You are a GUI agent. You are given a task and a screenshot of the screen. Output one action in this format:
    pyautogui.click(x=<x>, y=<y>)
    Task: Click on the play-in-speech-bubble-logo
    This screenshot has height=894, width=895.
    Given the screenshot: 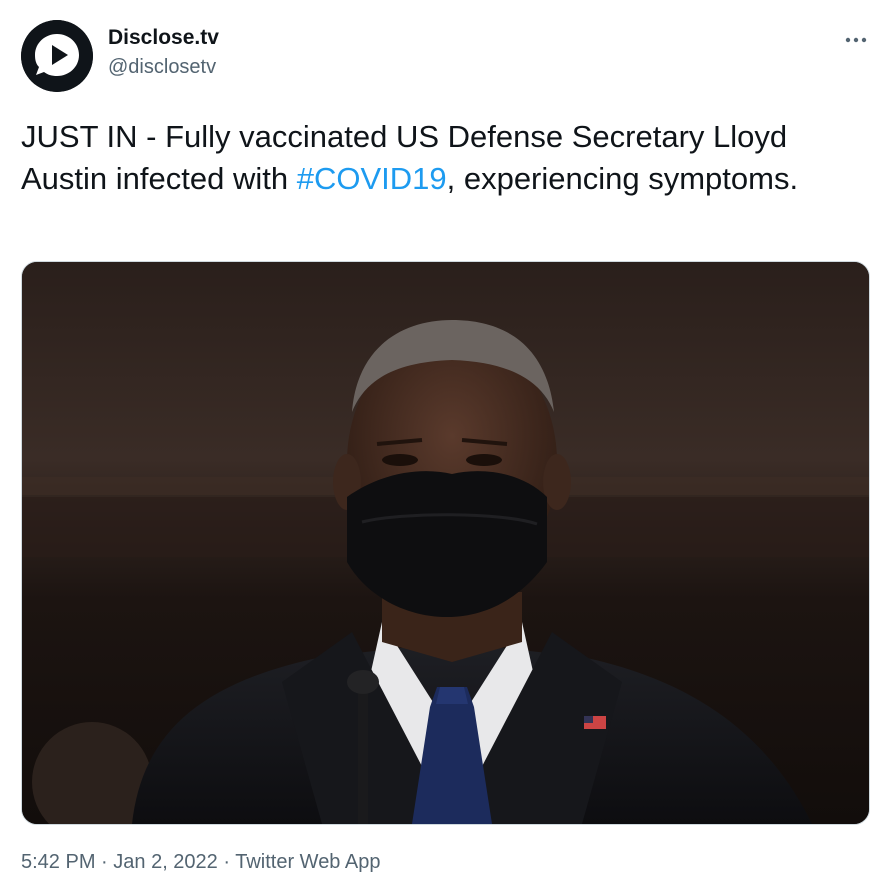 What is the action you would take?
    pyautogui.click(x=57, y=56)
    